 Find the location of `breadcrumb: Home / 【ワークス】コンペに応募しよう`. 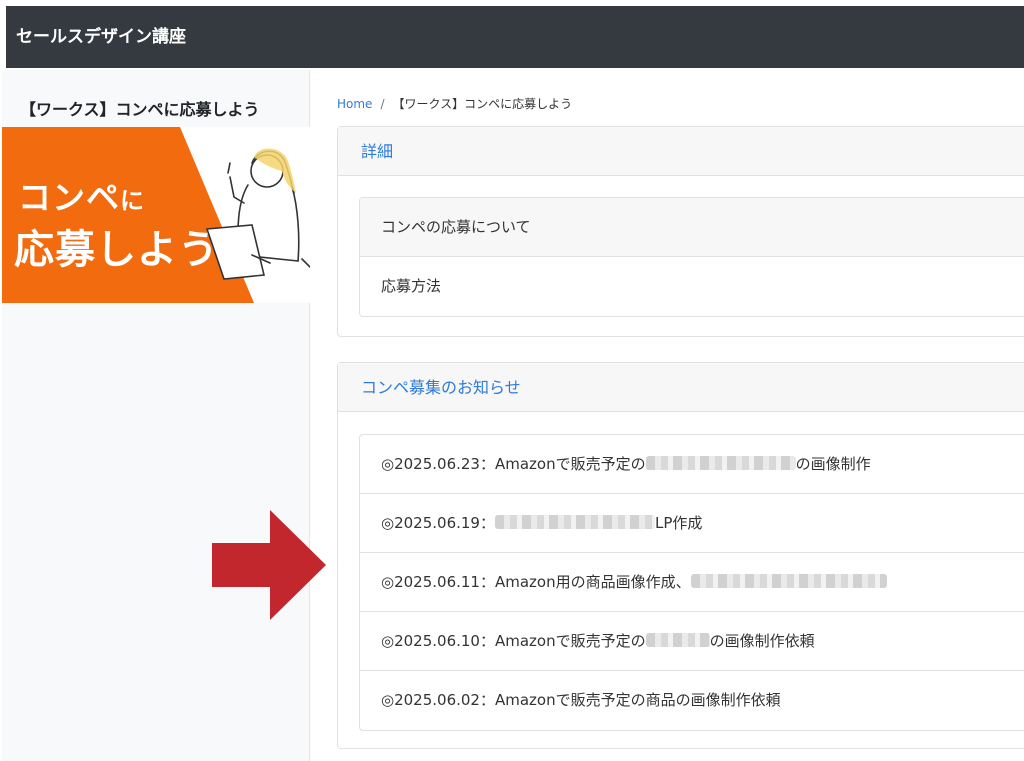

breadcrumb: Home / 【ワークス】コンペに応募しよう is located at coordinates (454, 103).